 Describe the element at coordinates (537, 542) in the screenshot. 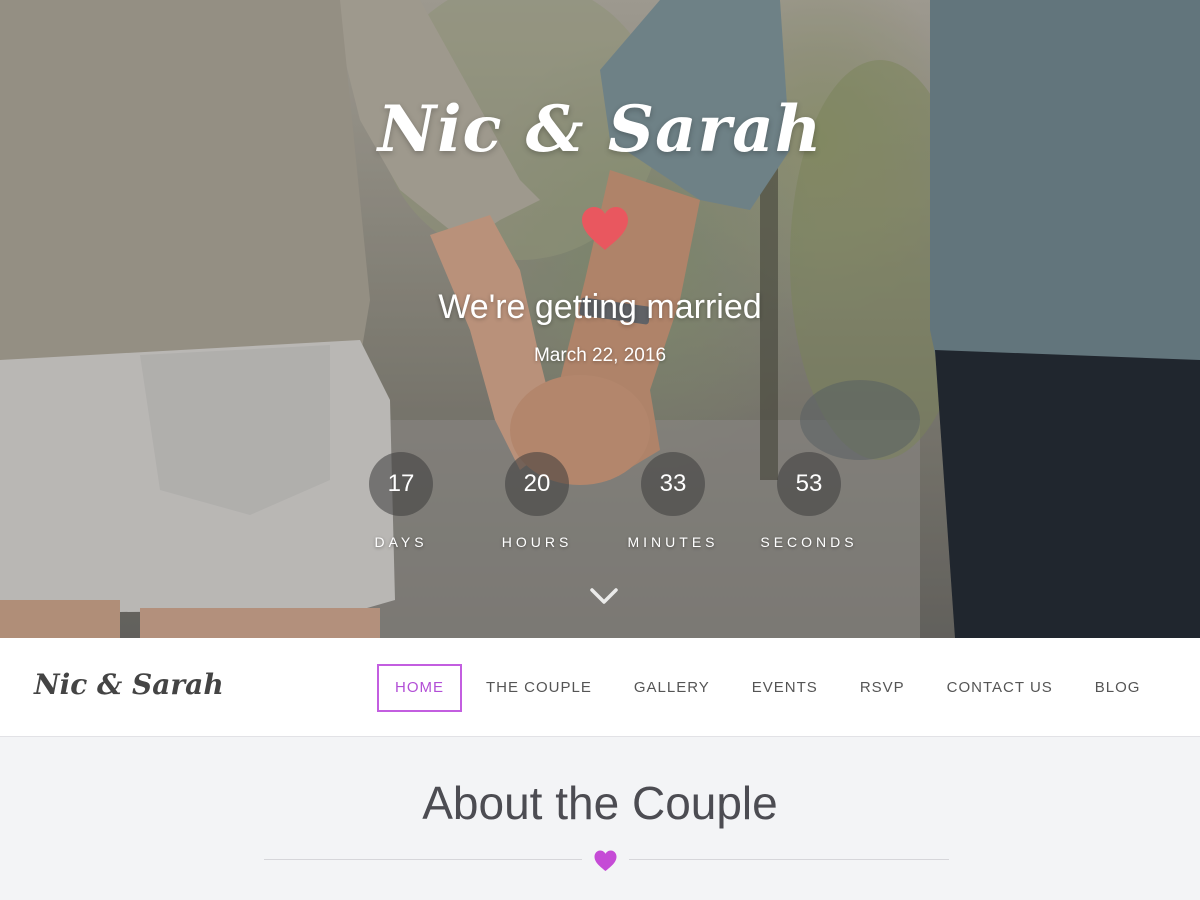

I see `countdown-hours-label: HOURS` at that location.